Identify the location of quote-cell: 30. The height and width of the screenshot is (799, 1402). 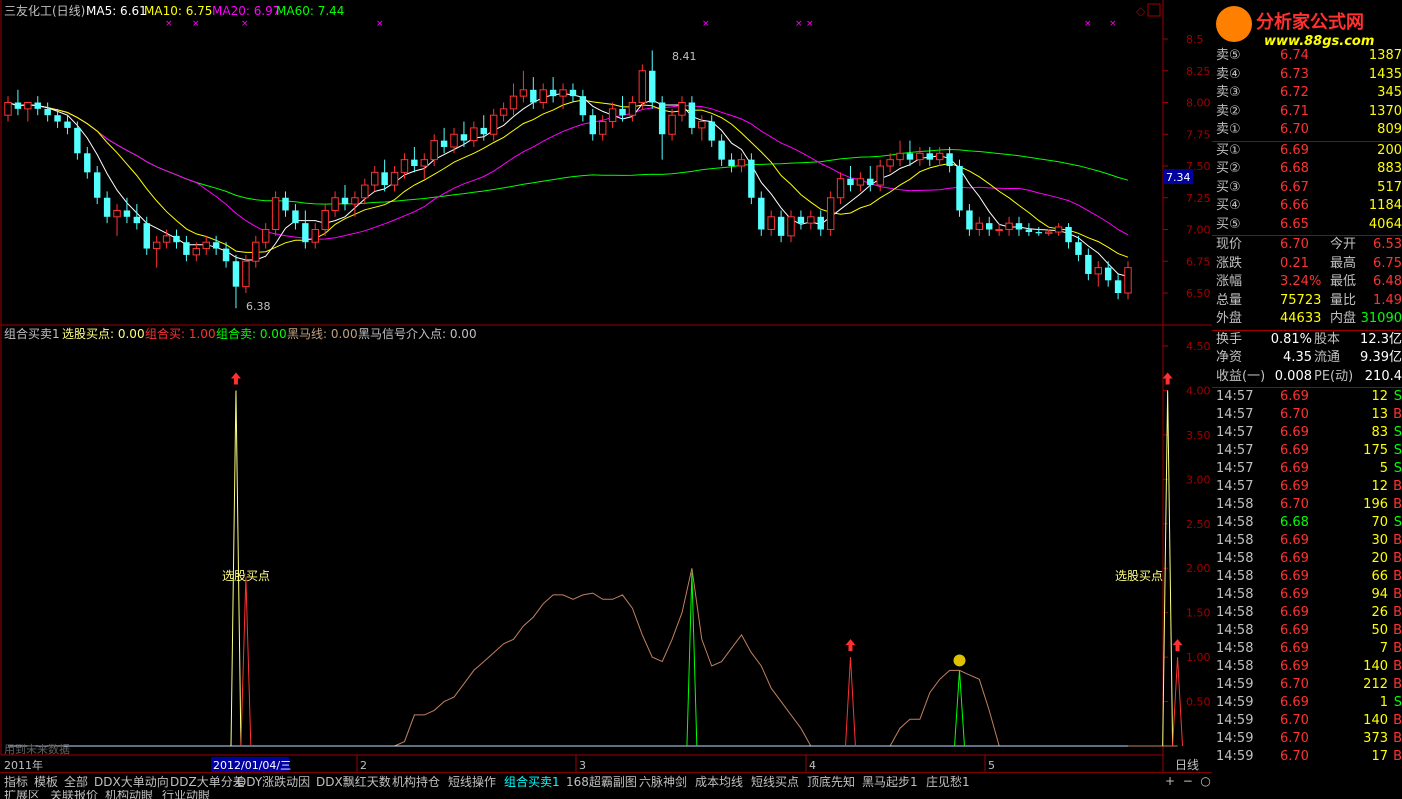
(1379, 540).